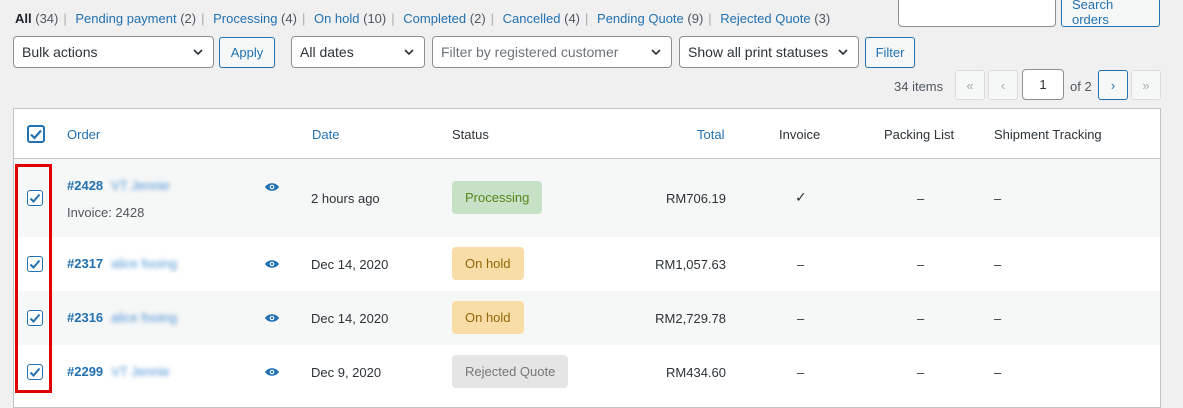  I want to click on status-badge: On hold, so click(488, 263).